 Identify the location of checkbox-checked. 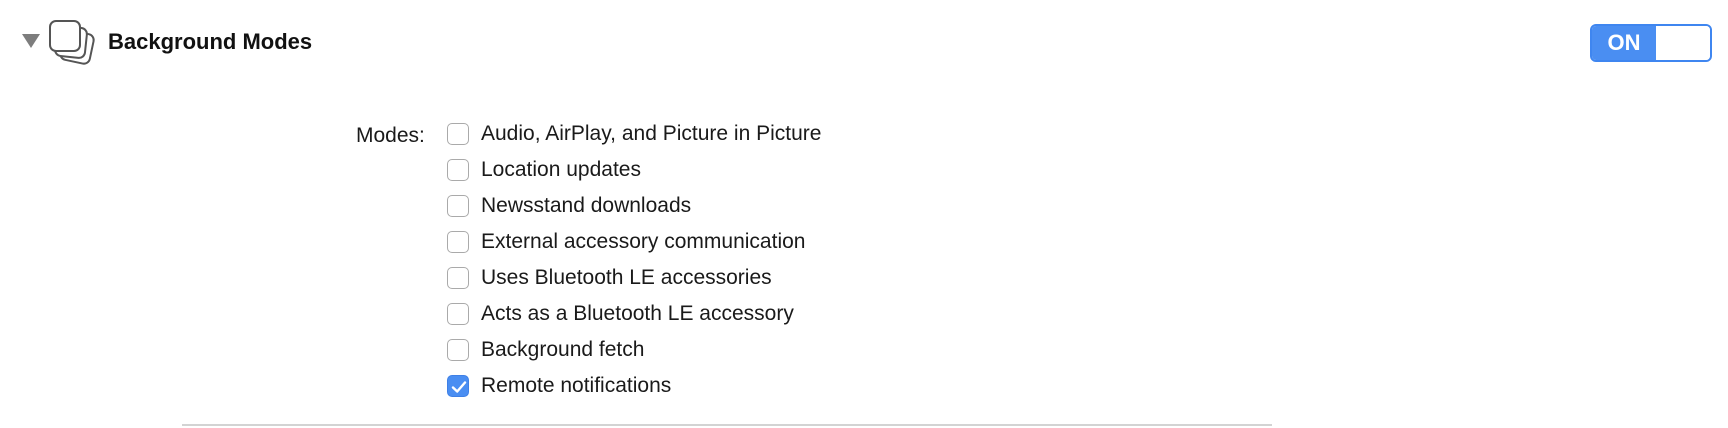
(458, 386).